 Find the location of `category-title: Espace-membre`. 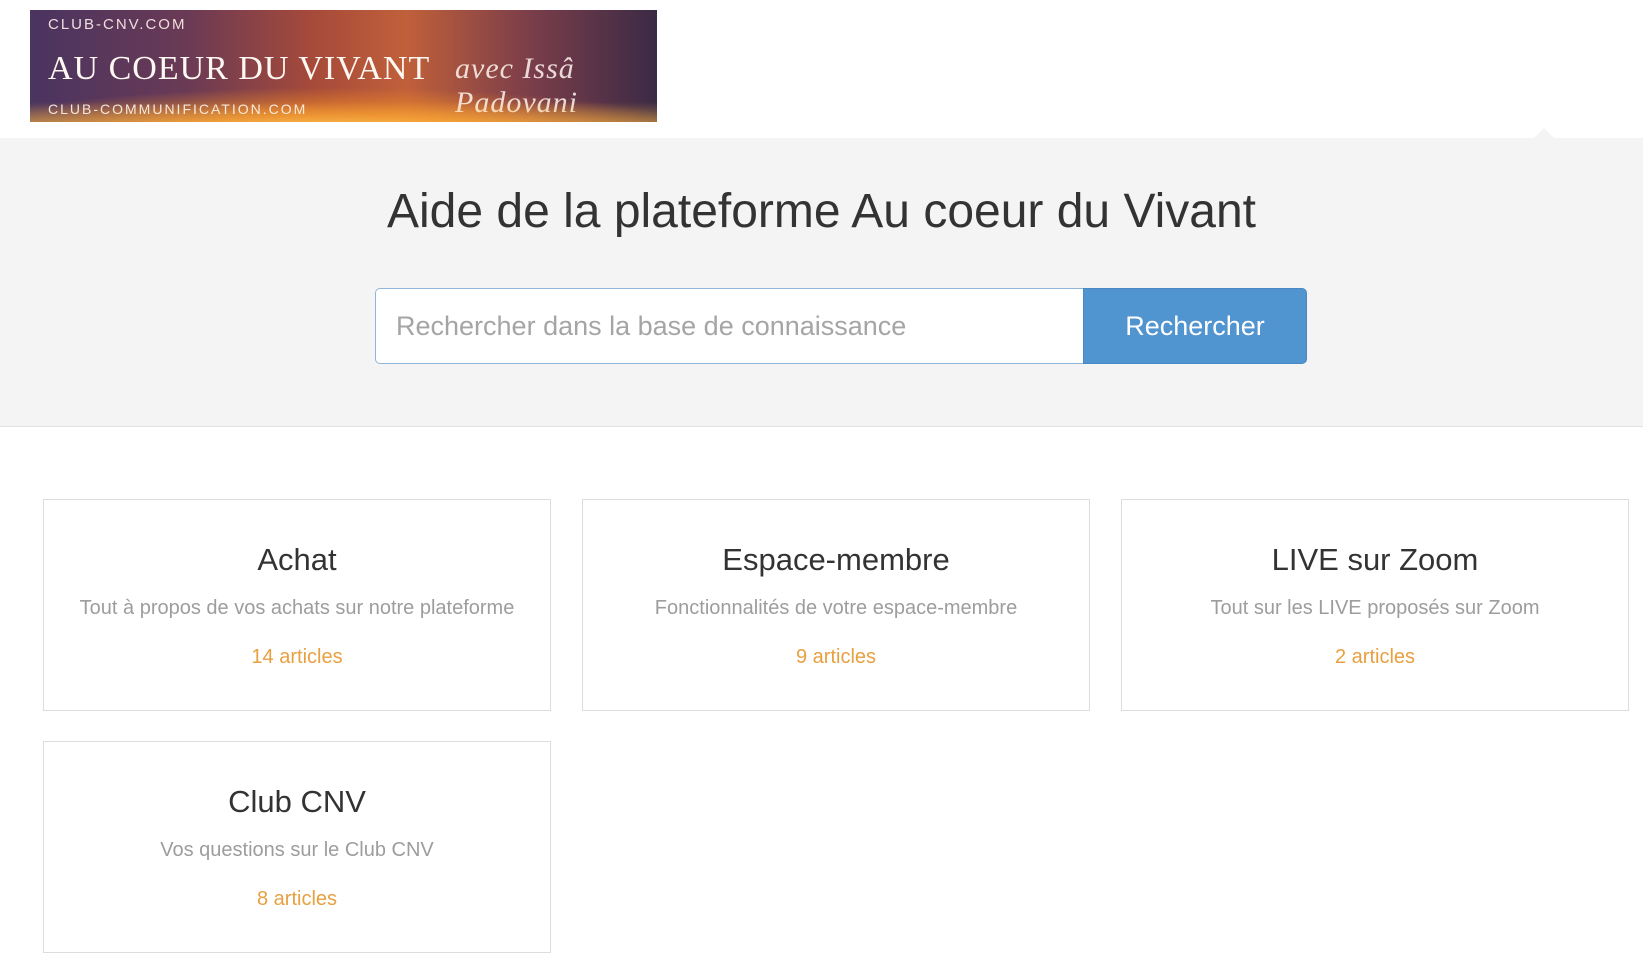

category-title: Espace-membre is located at coordinates (836, 559).